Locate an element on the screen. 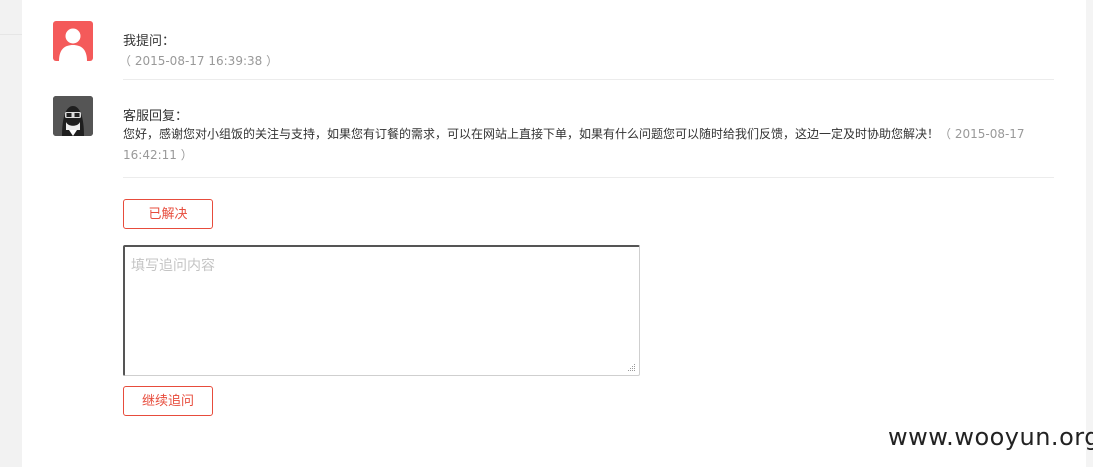 The width and height of the screenshot is (1093, 467). service-agent-avatar-icon is located at coordinates (73, 116).